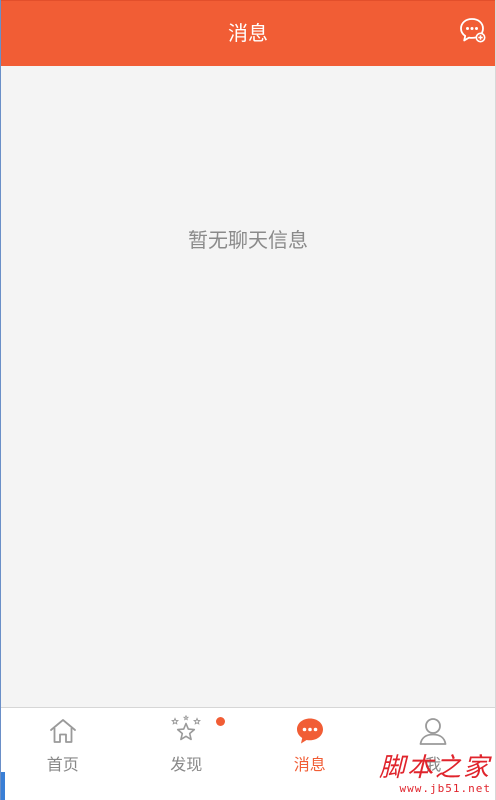 The image size is (496, 800). I want to click on bottom-tab-bar: 首页 发现 消息 我 脚本之家 www.jb51.net, so click(248, 753).